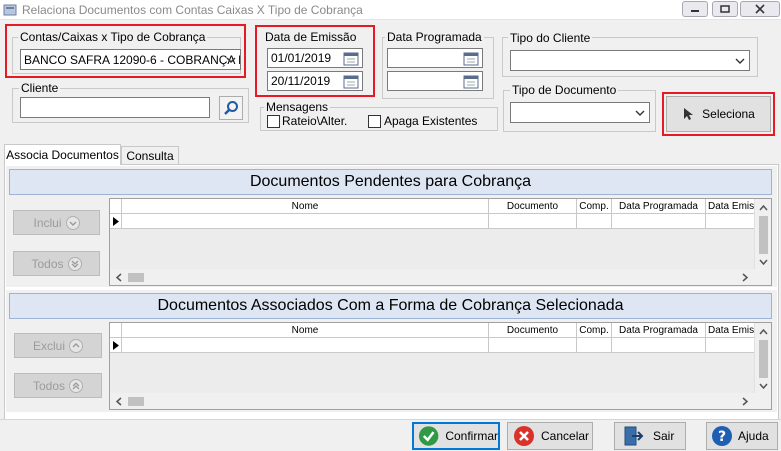  I want to click on tipo-documento-select, so click(580, 112).